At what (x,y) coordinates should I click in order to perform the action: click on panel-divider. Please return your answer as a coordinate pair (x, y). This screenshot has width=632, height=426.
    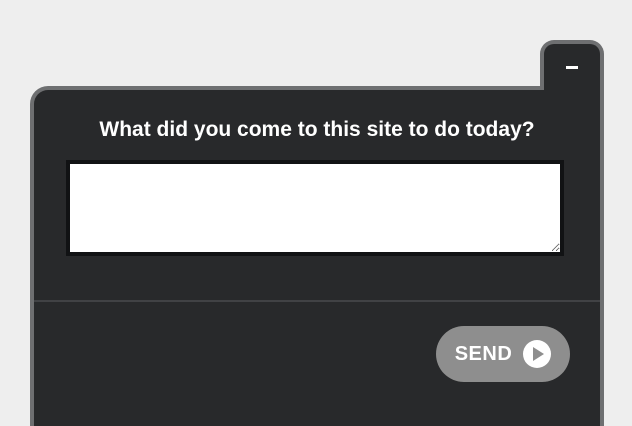
    Looking at the image, I should click on (317, 301).